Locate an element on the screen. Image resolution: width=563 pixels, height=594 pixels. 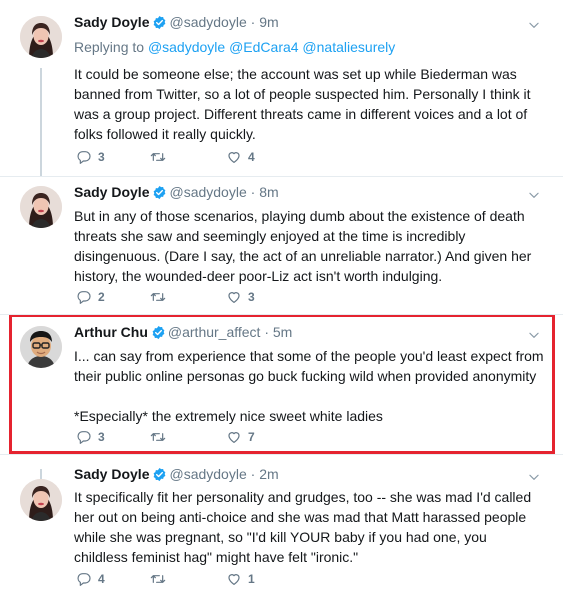
reply-count: 2 is located at coordinates (101, 297).